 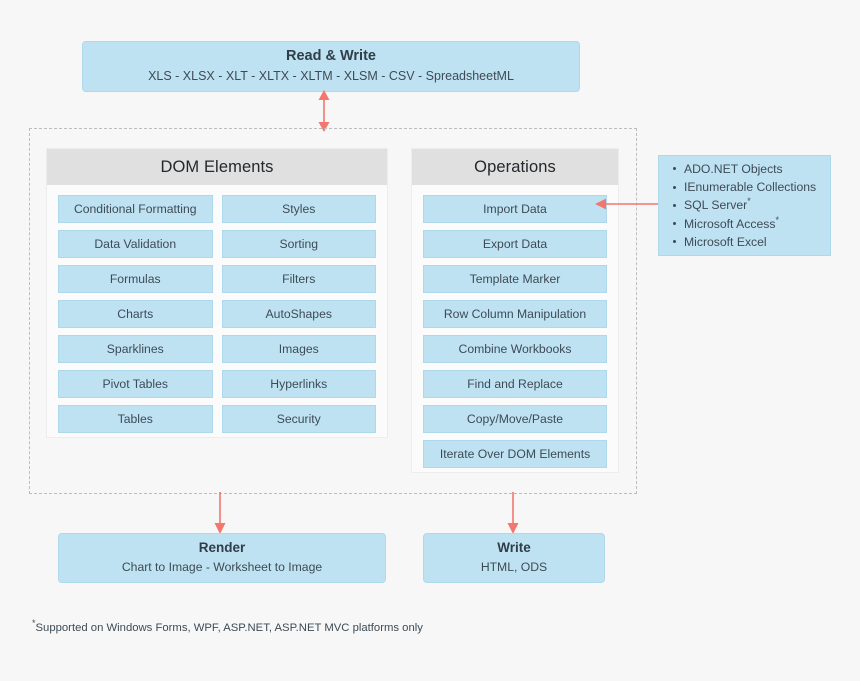 I want to click on operations-header: Operations, so click(x=515, y=167).